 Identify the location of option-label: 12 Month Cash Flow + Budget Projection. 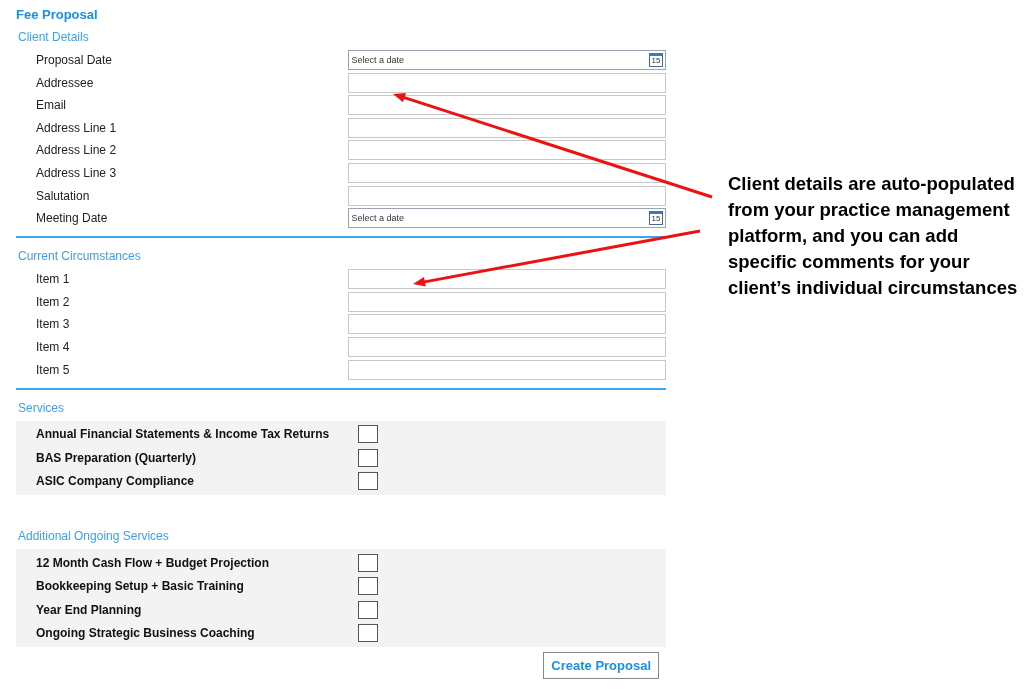
(152, 562).